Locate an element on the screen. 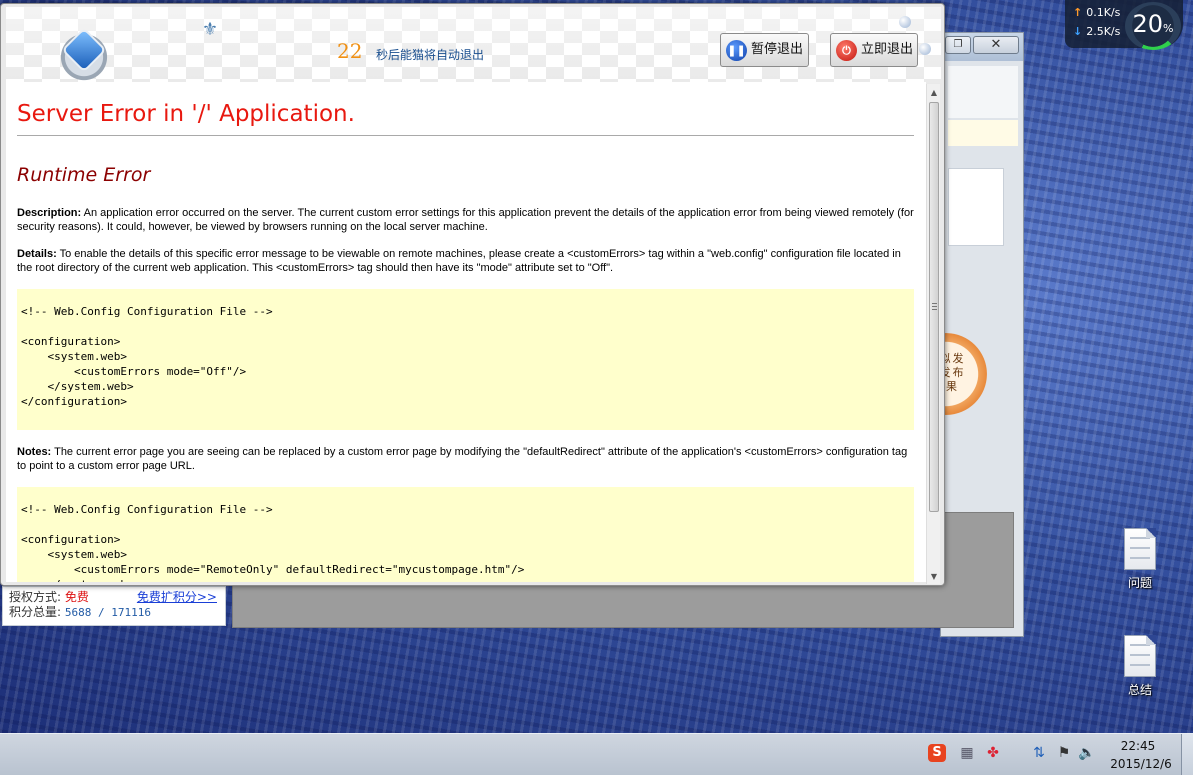 This screenshot has width=1193, height=775. pinwheel-icon: ✤ is located at coordinates (993, 753).